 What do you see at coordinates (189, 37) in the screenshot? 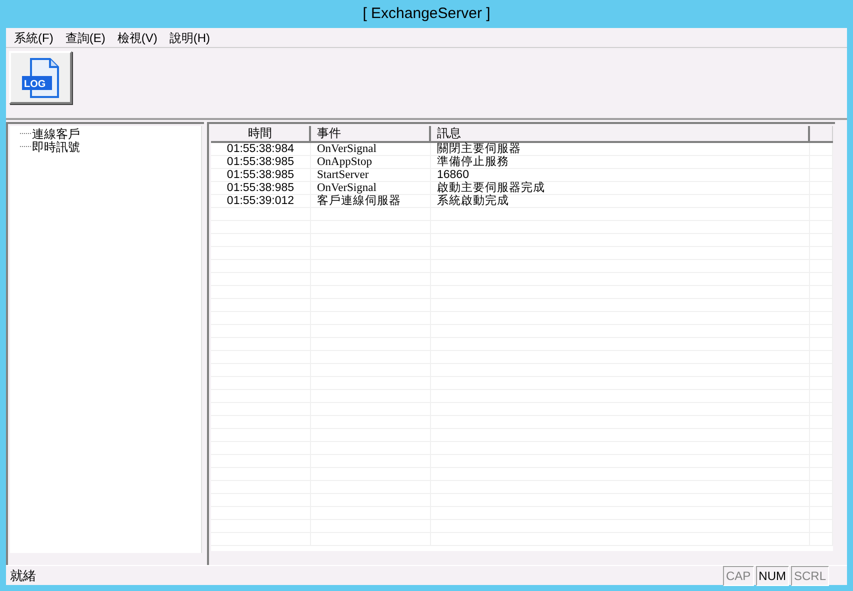
I see `menu-item: 說明(H)` at bounding box center [189, 37].